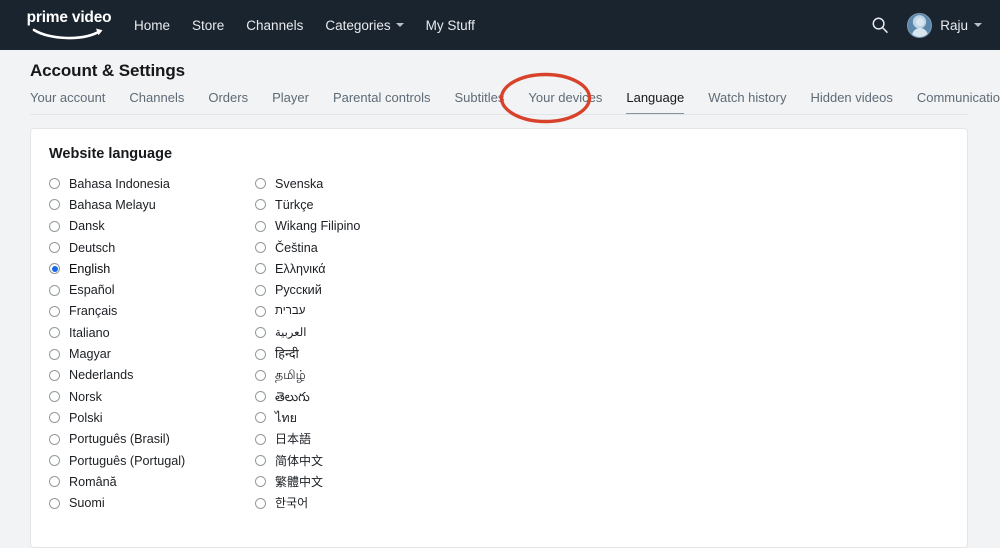 This screenshot has width=1000, height=548. What do you see at coordinates (286, 417) in the screenshot?
I see `language-label: ไทย` at bounding box center [286, 417].